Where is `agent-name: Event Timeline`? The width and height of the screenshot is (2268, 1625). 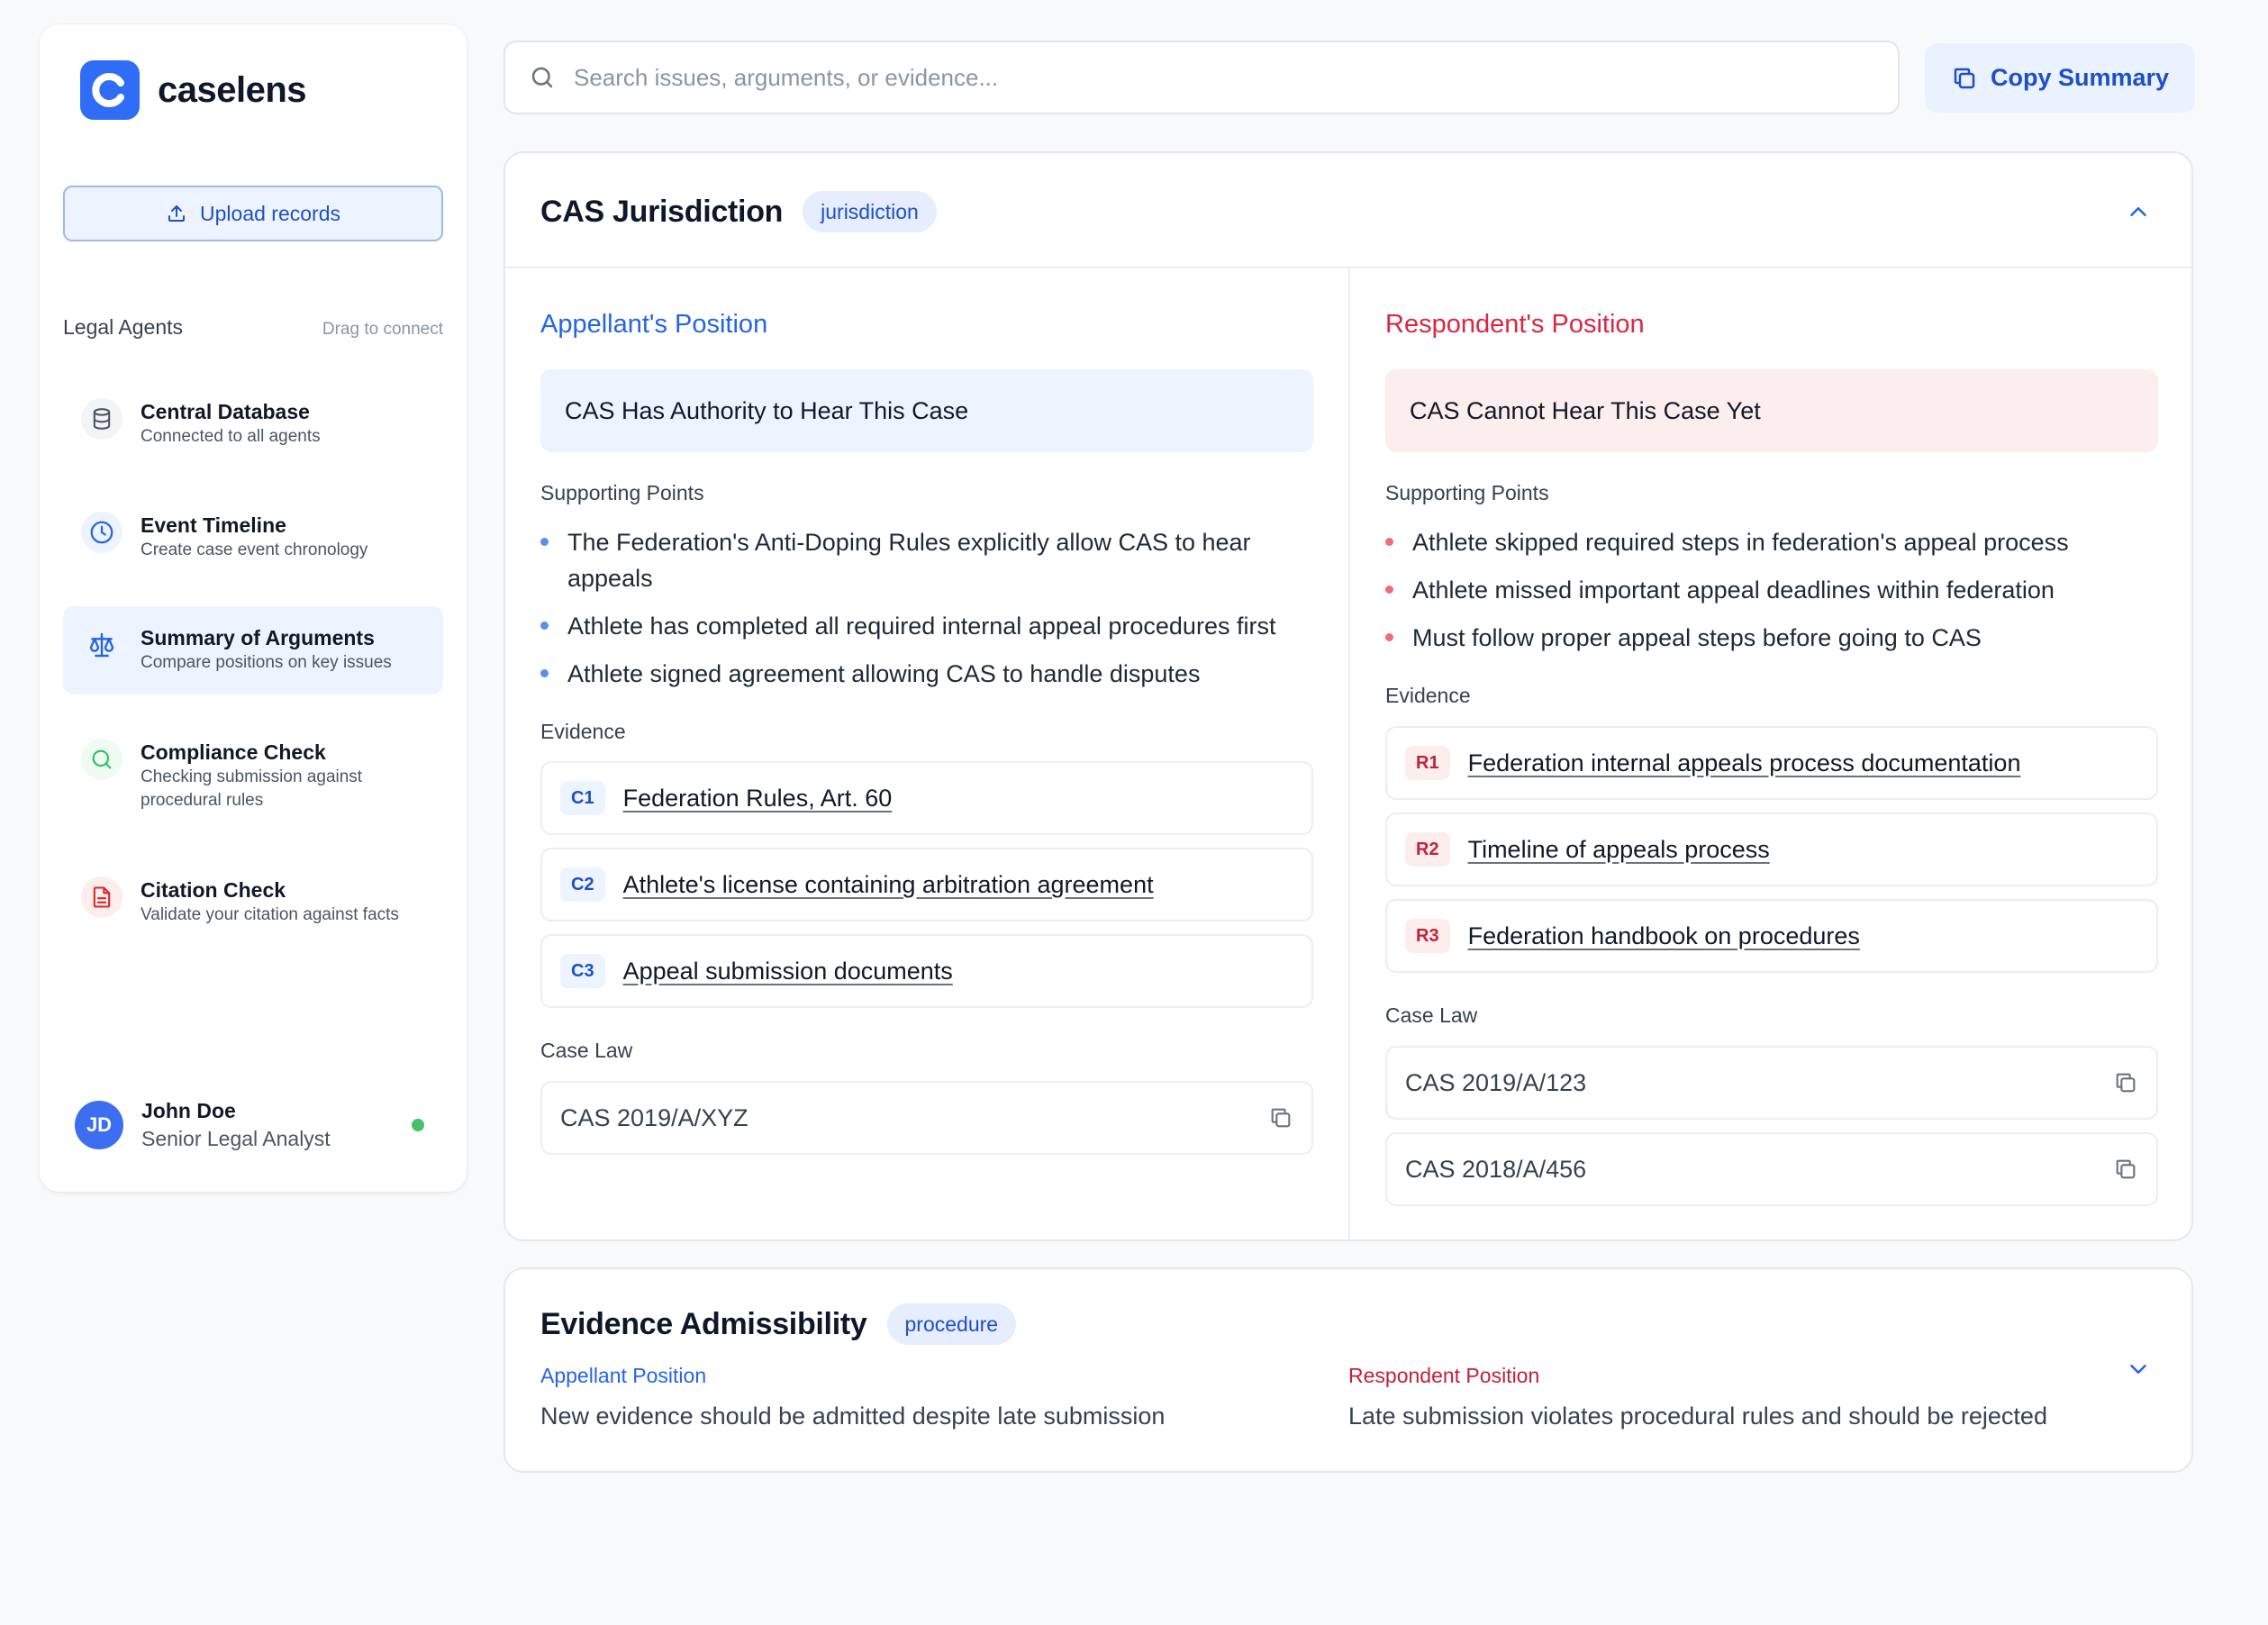 agent-name: Event Timeline is located at coordinates (214, 525).